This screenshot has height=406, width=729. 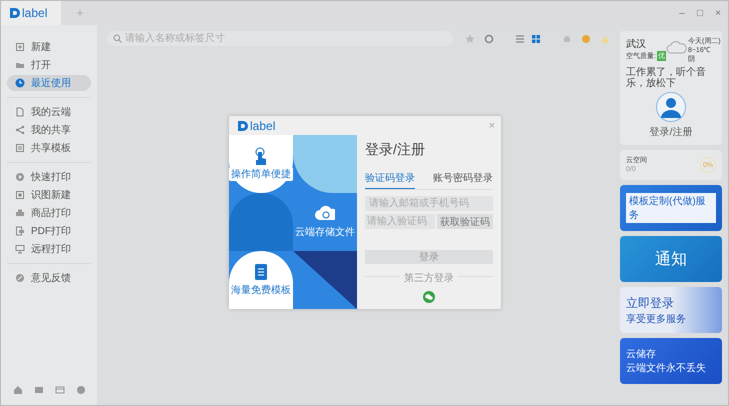 I want to click on sidebar-item: 我的共享, so click(x=49, y=130).